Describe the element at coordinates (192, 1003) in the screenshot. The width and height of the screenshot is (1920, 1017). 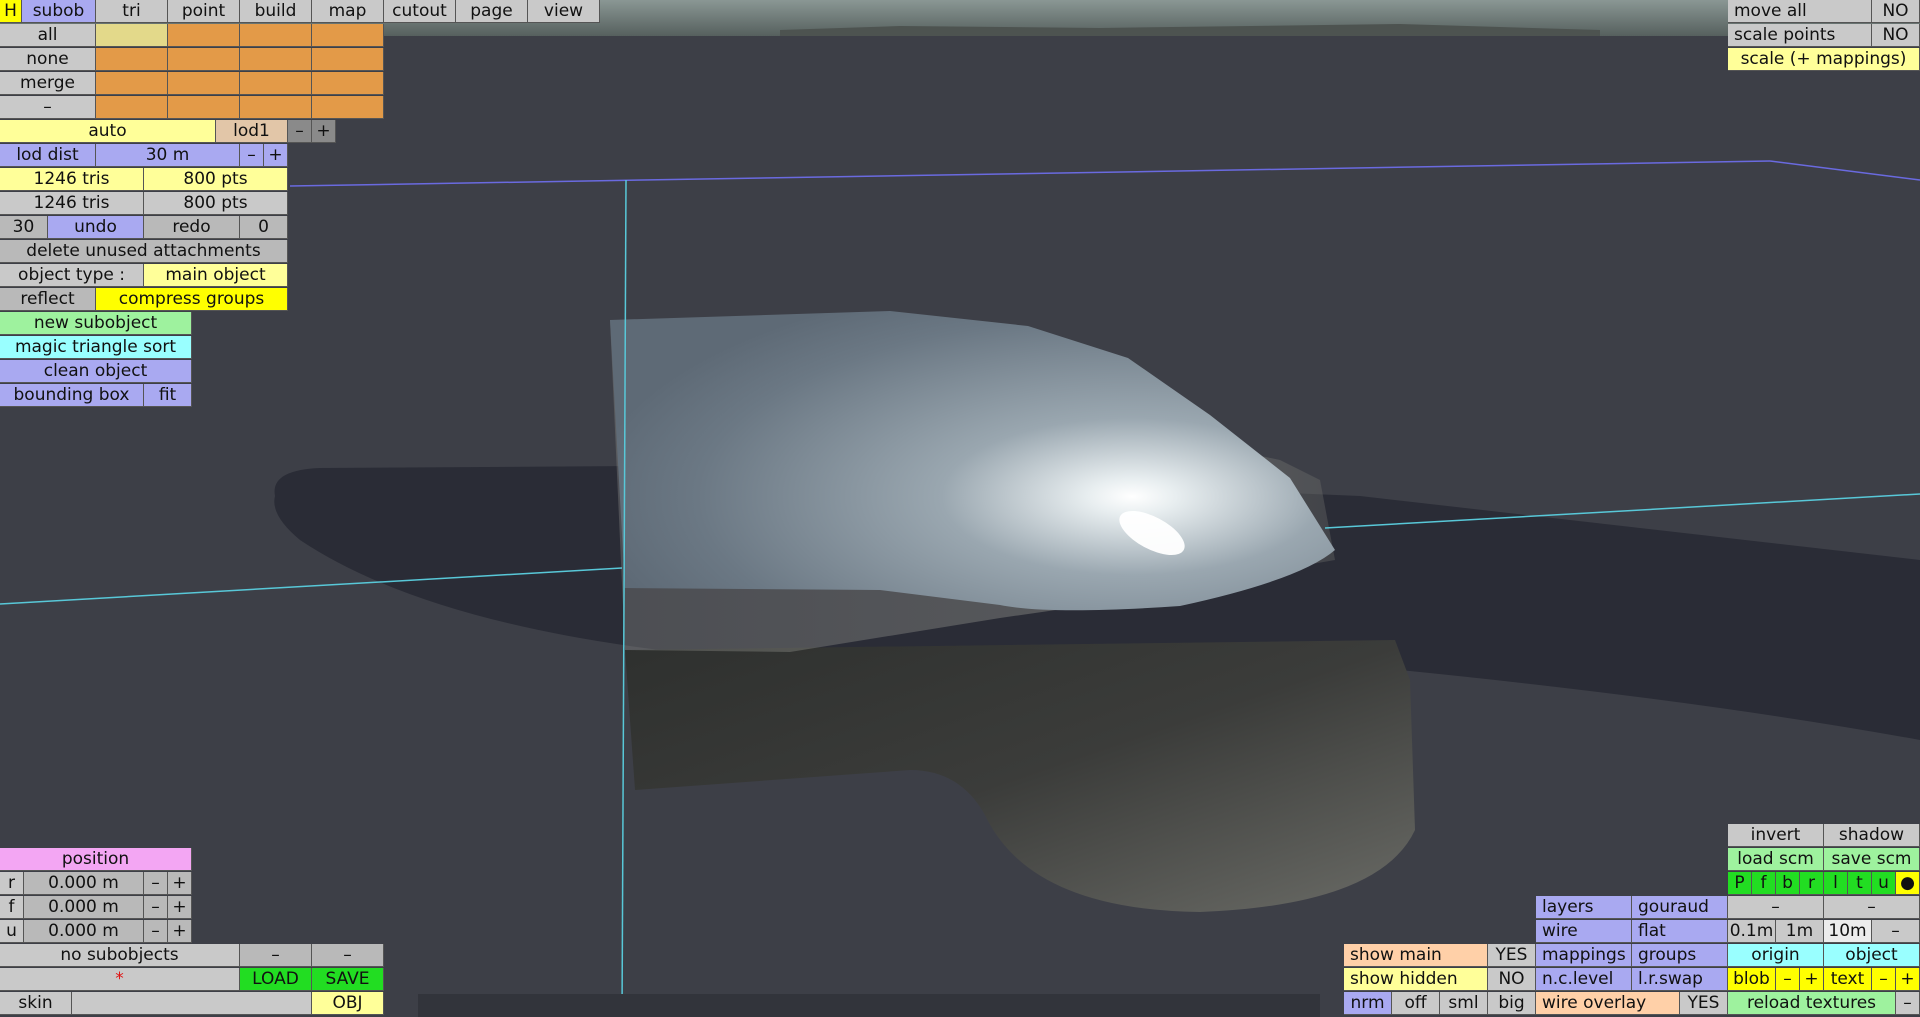
I see `skin-field` at that location.